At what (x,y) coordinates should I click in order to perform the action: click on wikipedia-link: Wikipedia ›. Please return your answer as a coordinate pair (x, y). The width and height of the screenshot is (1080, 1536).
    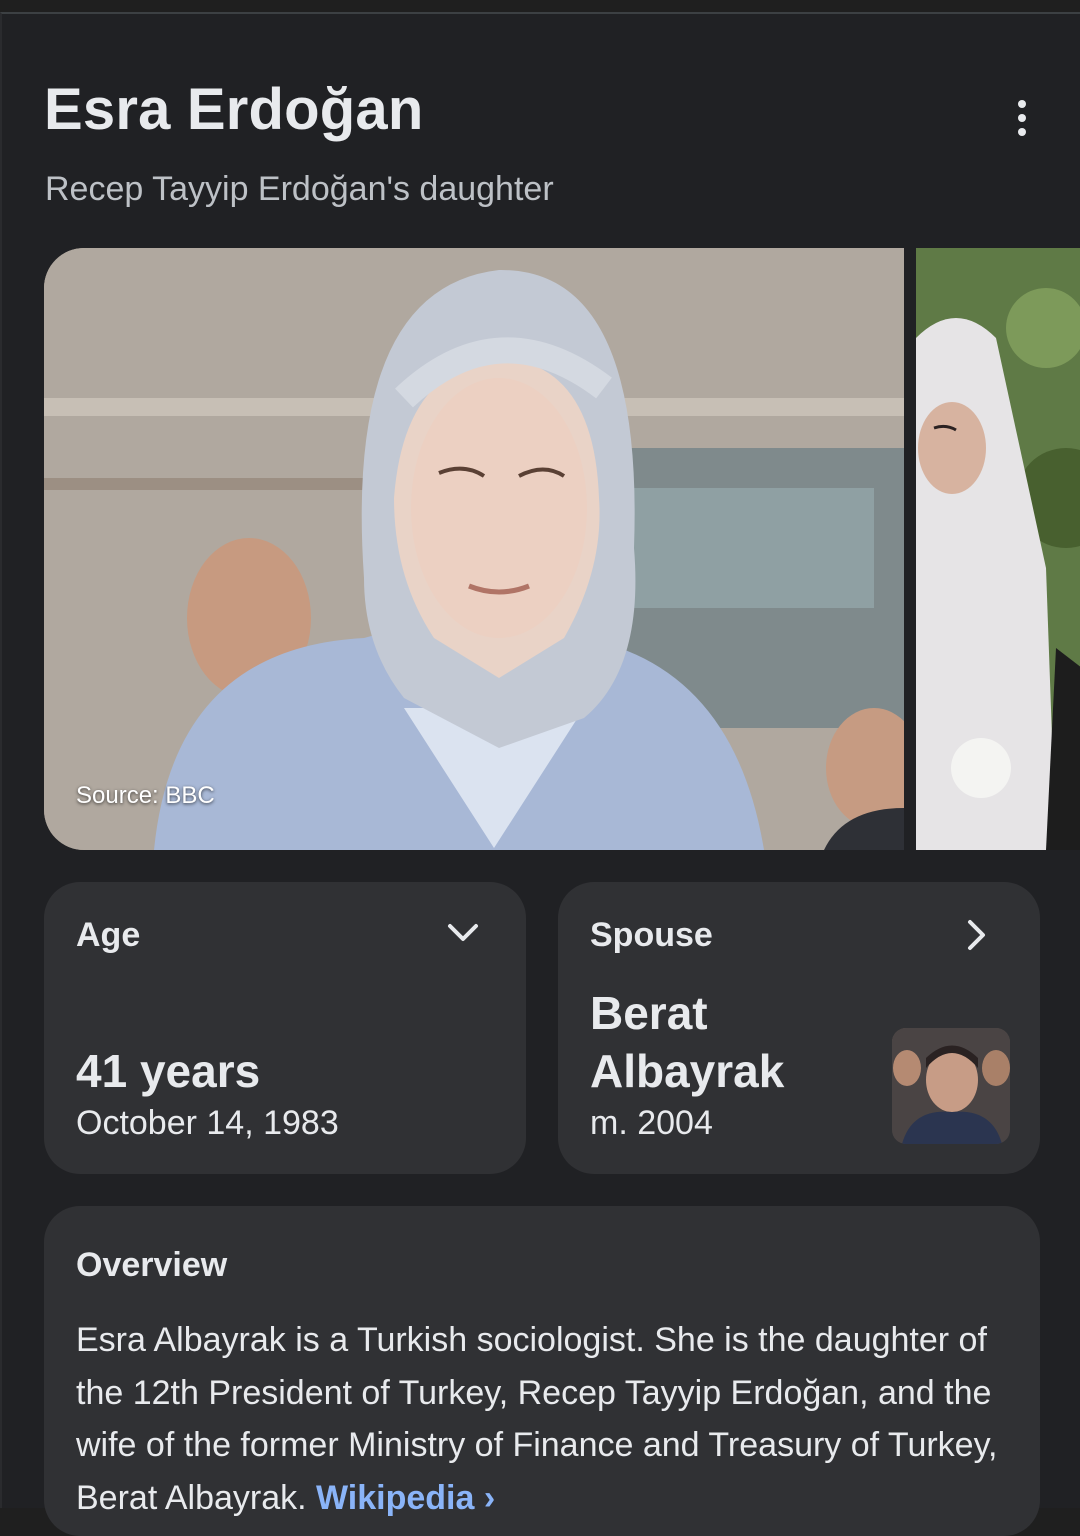
    Looking at the image, I should click on (405, 1498).